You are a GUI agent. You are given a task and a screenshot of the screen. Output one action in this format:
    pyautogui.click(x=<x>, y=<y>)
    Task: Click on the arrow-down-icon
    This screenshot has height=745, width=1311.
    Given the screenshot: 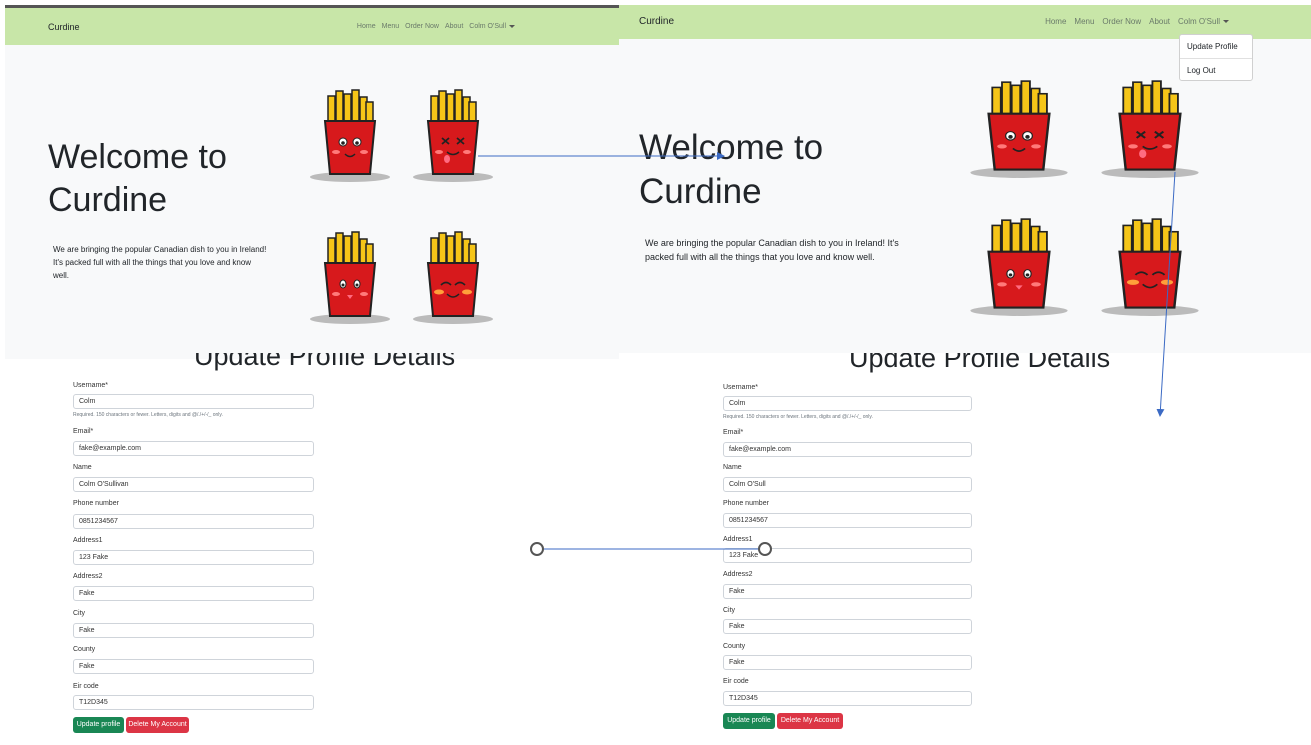 What is the action you would take?
    pyautogui.click(x=1166, y=294)
    